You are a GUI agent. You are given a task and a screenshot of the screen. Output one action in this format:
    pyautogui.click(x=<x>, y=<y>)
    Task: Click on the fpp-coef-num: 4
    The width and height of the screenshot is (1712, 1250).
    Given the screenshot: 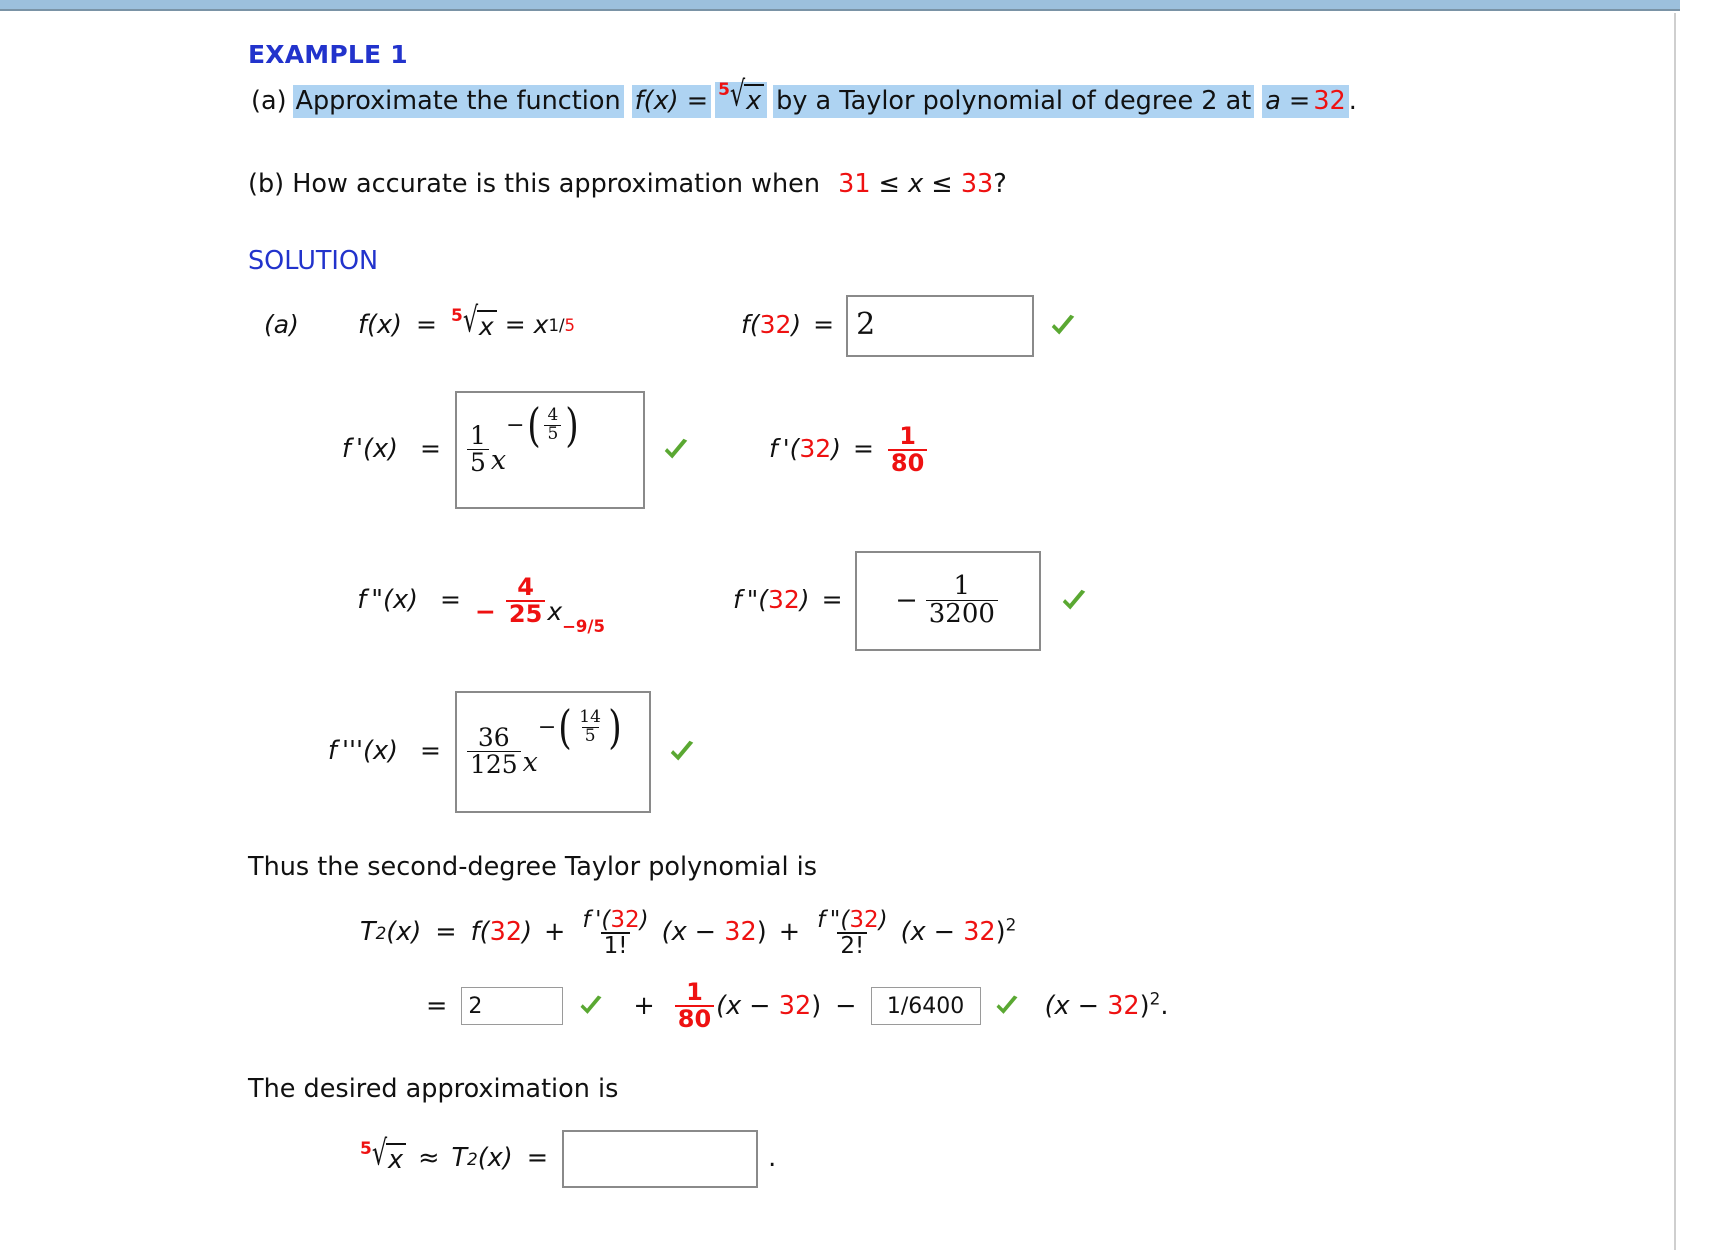 What is the action you would take?
    pyautogui.click(x=525, y=586)
    